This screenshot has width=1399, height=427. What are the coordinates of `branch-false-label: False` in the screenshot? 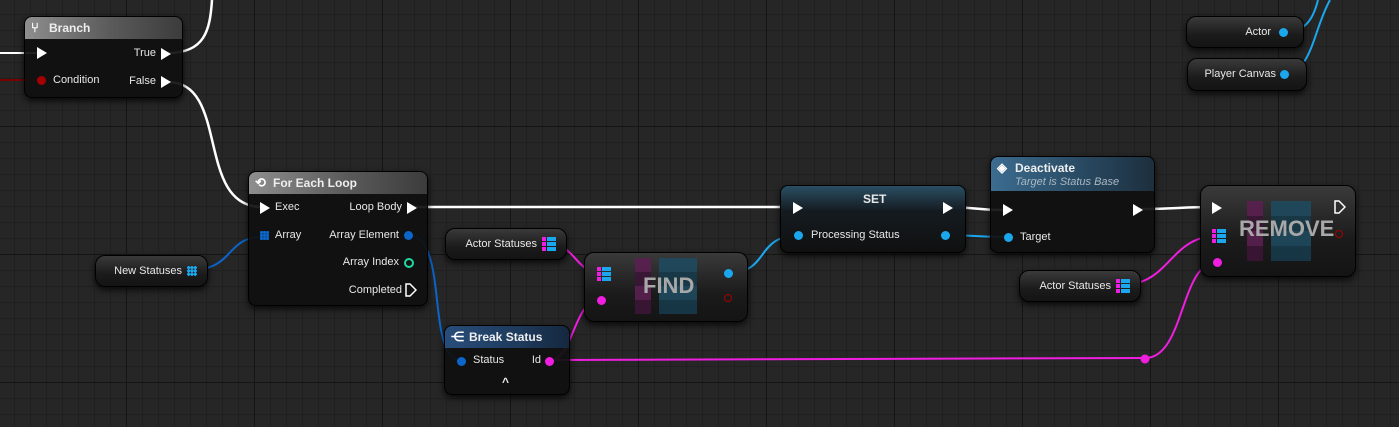 It's located at (142, 81).